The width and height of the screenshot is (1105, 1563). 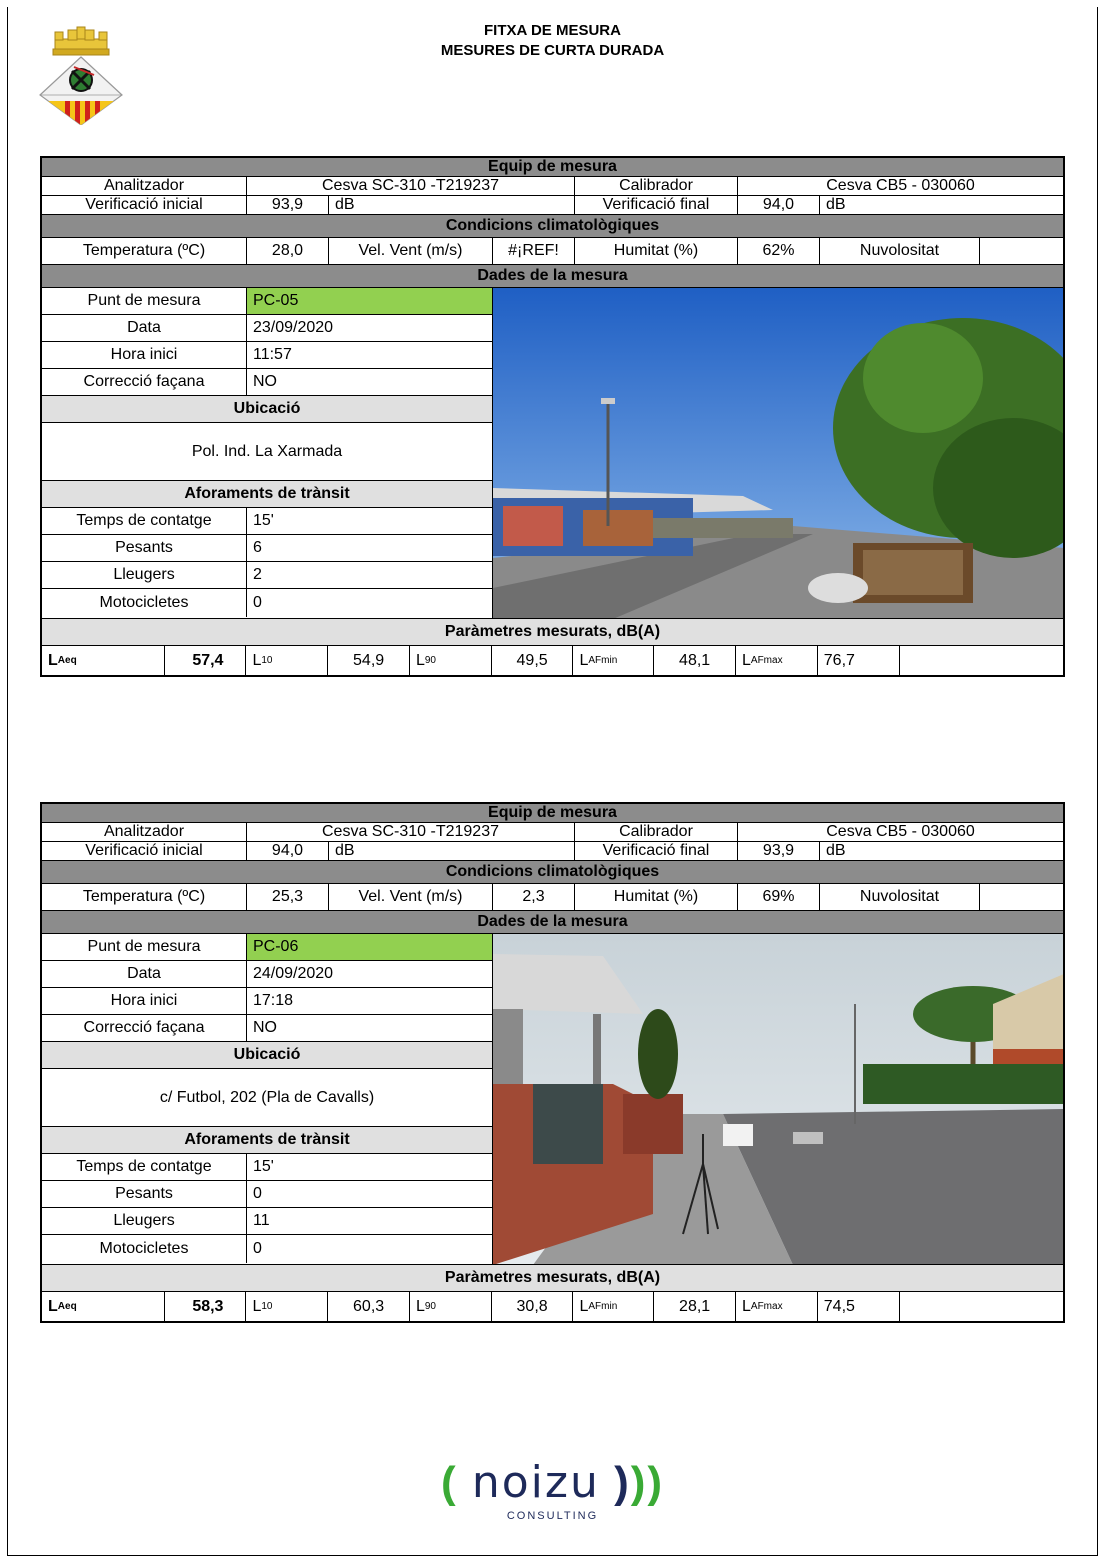 What do you see at coordinates (261, 1220) in the screenshot?
I see `lleugers-value: 11` at bounding box center [261, 1220].